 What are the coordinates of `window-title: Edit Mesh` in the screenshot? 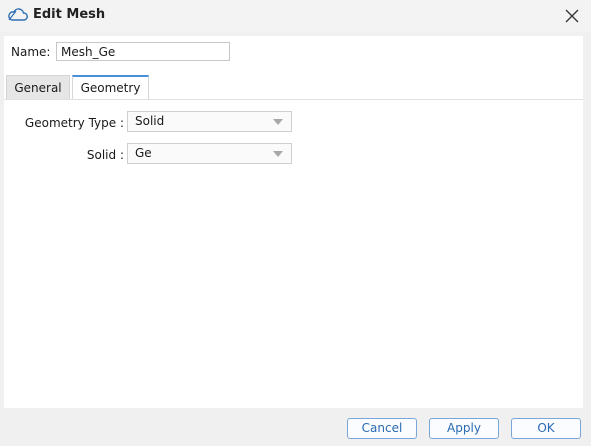 It's located at (69, 14).